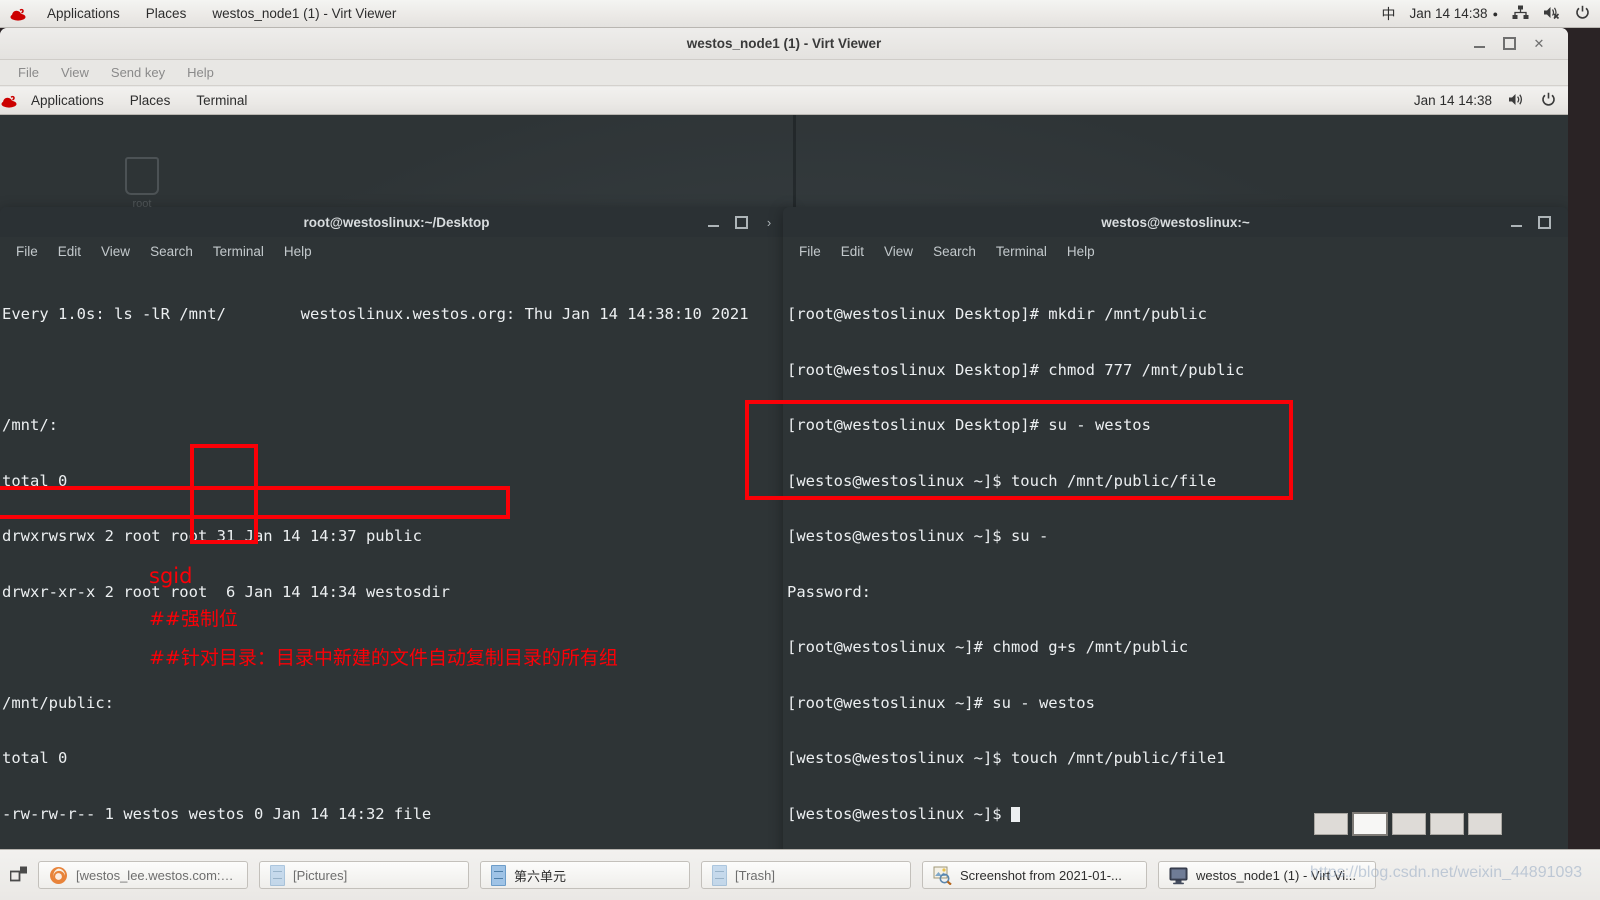  I want to click on image-viewer-icon, so click(942, 875).